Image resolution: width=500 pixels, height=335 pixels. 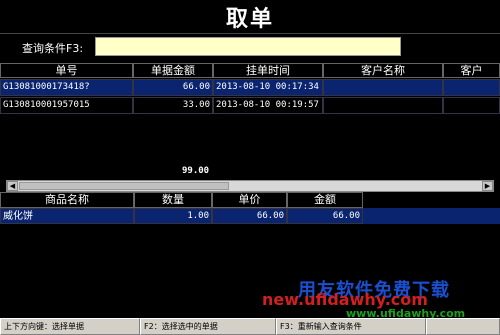 What do you see at coordinates (173, 200) in the screenshot?
I see `column-header-qty: 数量` at bounding box center [173, 200].